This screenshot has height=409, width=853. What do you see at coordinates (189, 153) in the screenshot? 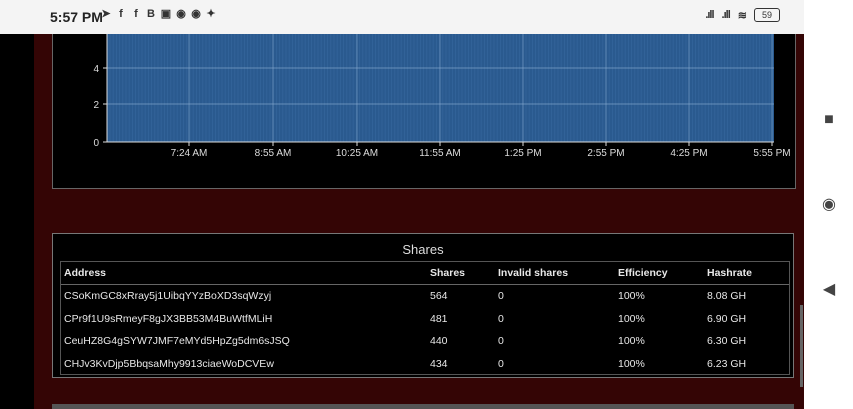
I see `x-tick-label: 7:24 AM` at bounding box center [189, 153].